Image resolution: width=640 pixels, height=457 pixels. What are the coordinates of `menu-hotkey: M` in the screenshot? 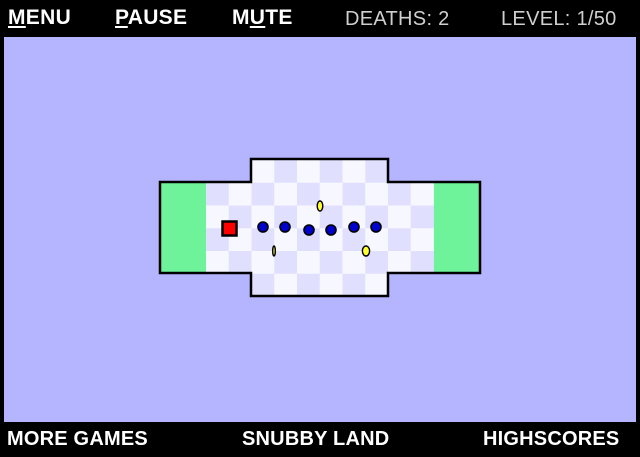 It's located at (17, 17).